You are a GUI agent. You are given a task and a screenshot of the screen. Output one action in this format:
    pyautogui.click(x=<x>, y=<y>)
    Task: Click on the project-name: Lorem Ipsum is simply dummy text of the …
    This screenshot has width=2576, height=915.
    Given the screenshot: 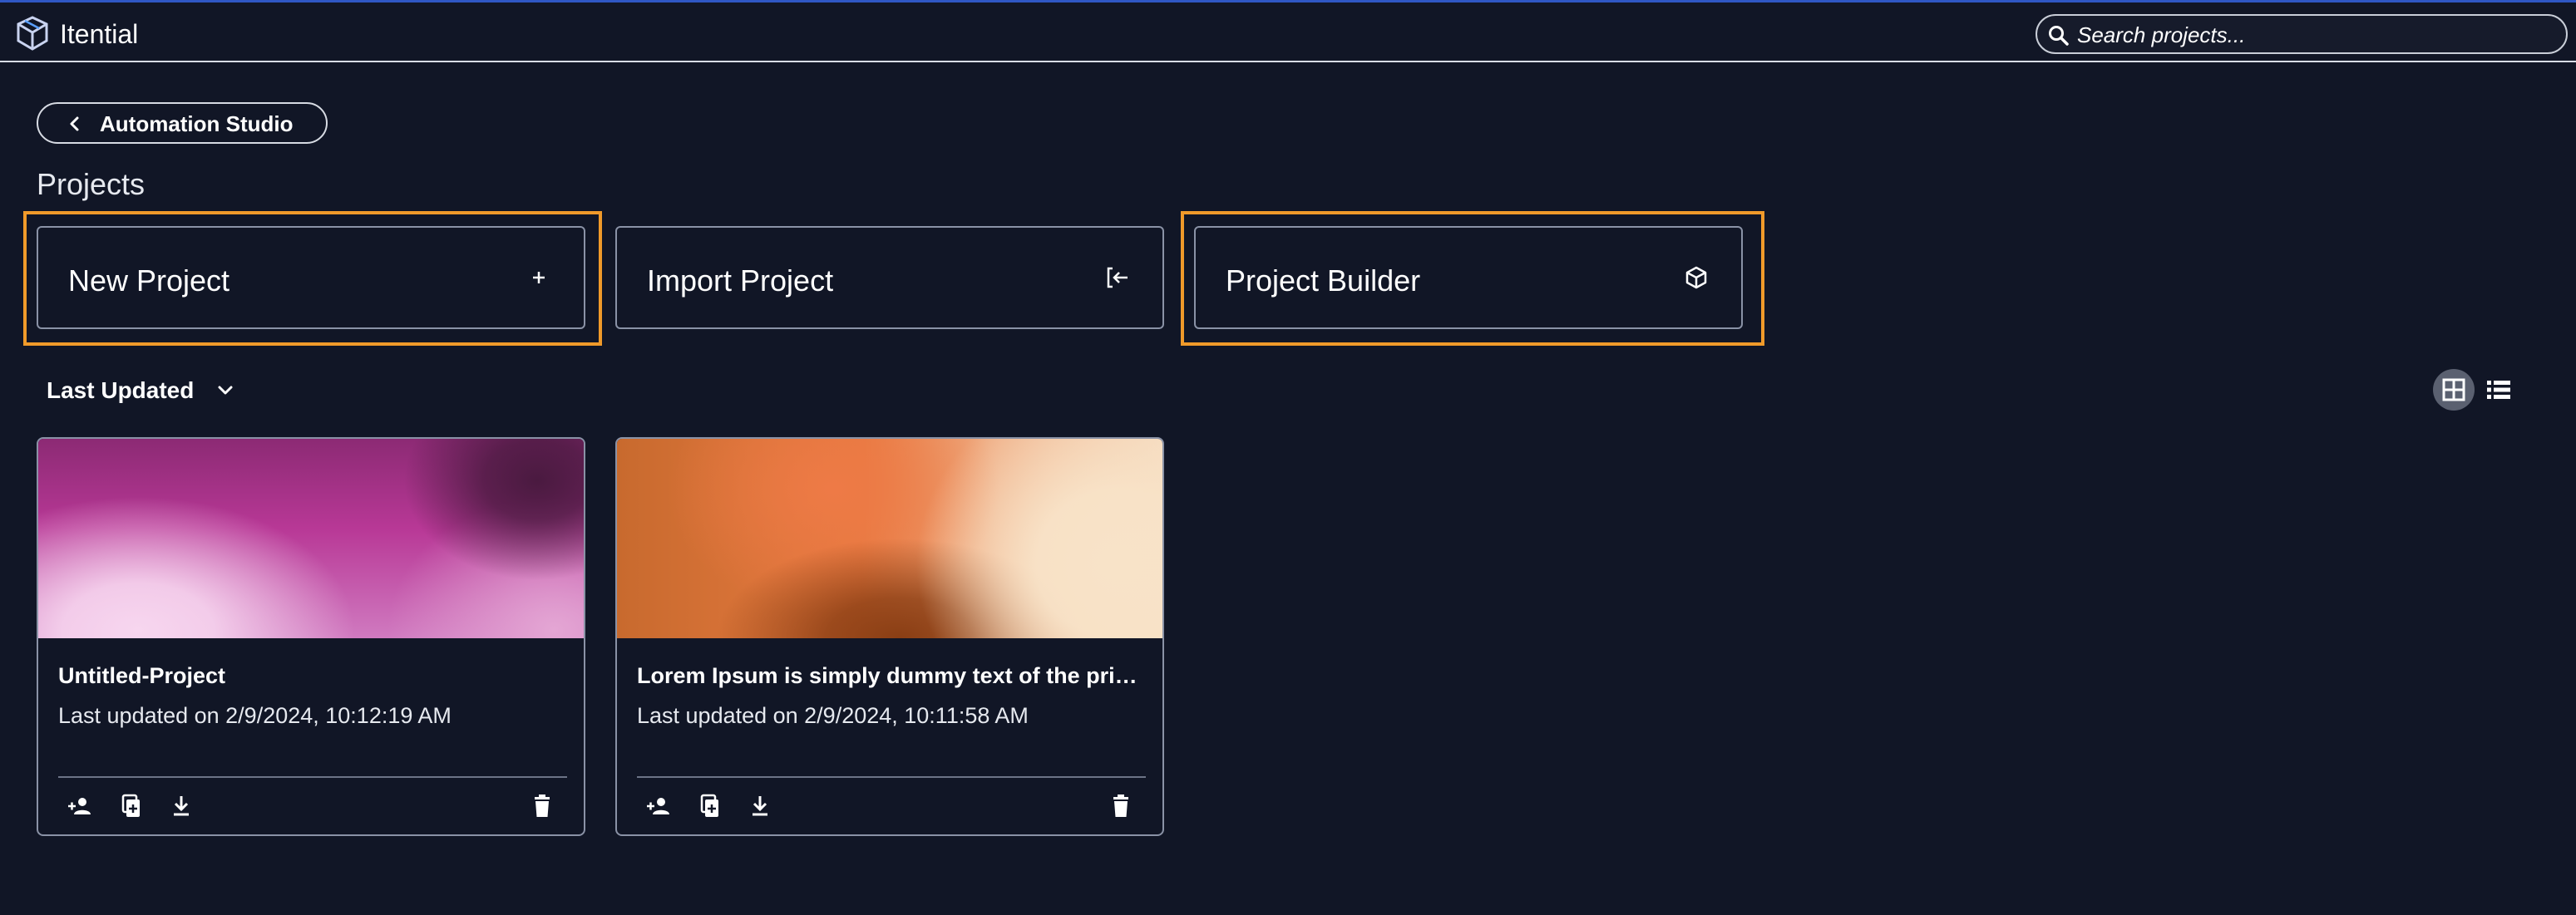 What is the action you would take?
    pyautogui.click(x=891, y=676)
    